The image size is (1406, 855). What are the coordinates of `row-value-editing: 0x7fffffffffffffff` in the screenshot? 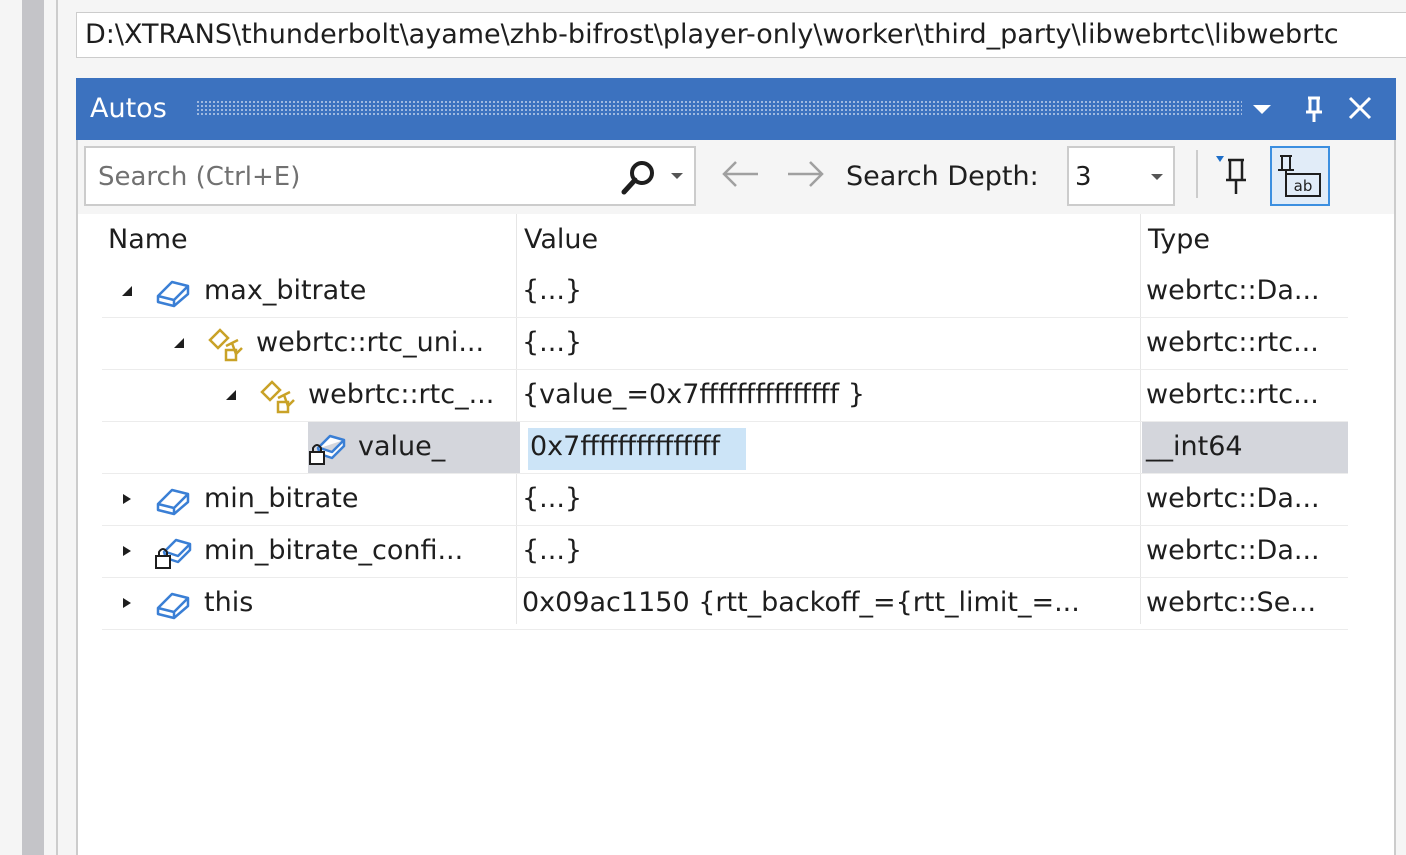 It's located at (625, 447).